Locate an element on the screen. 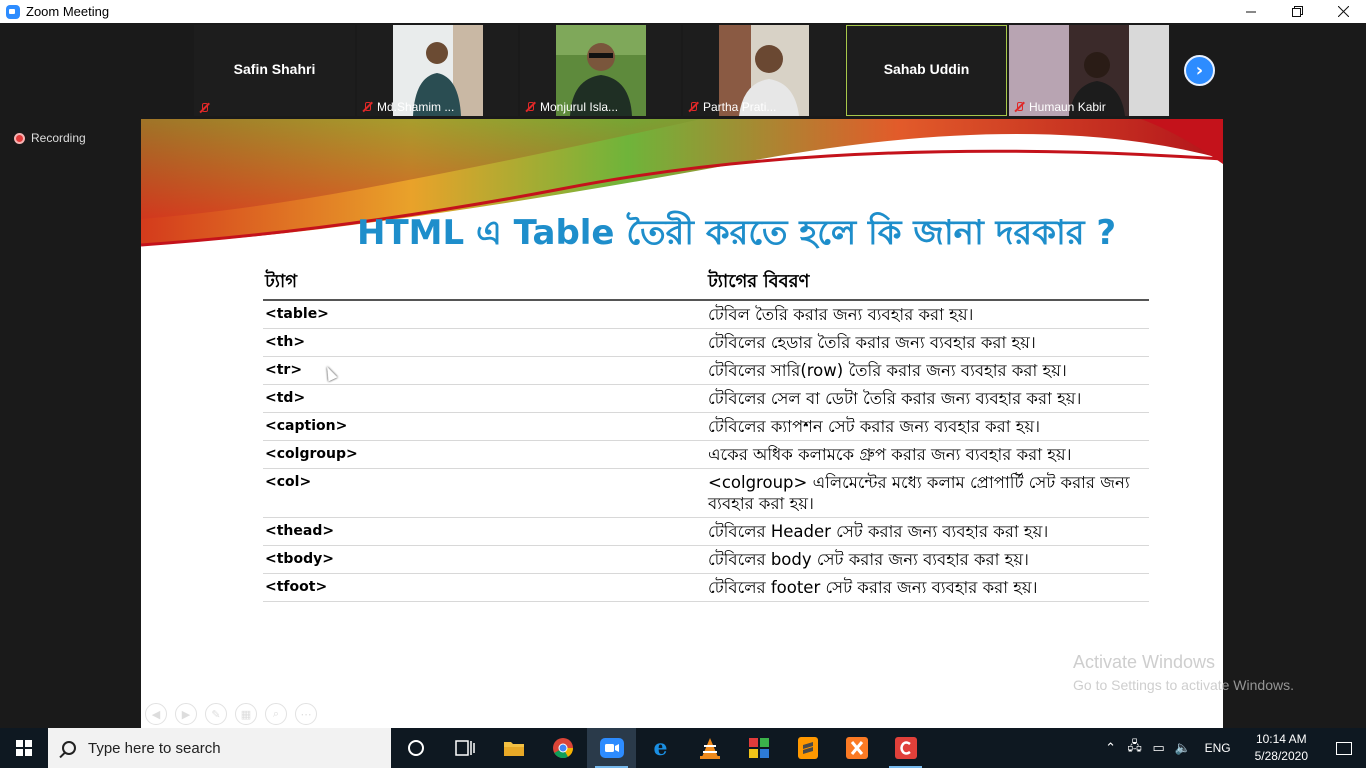 The image size is (1366, 768). tag-cell: <col> is located at coordinates (484, 493).